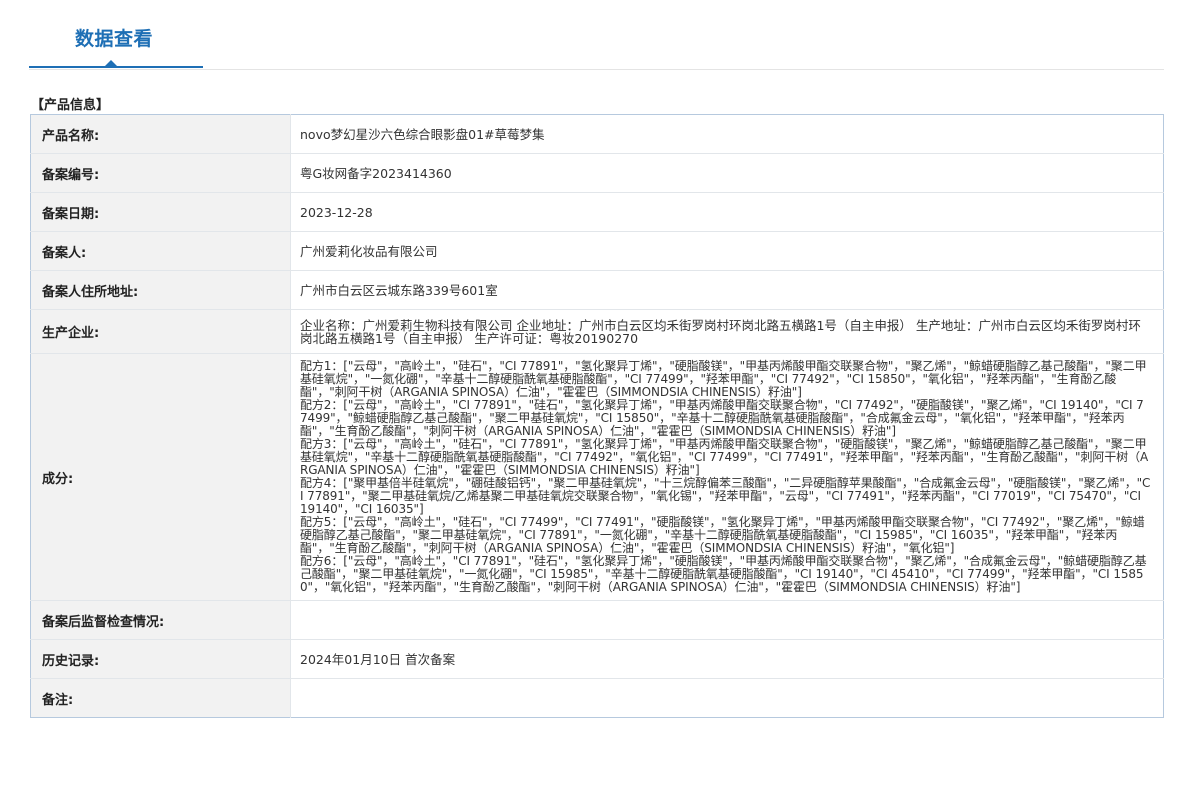 Image resolution: width=1201 pixels, height=793 pixels. What do you see at coordinates (160, 331) in the screenshot?
I see `row-label: 生产企业:` at bounding box center [160, 331].